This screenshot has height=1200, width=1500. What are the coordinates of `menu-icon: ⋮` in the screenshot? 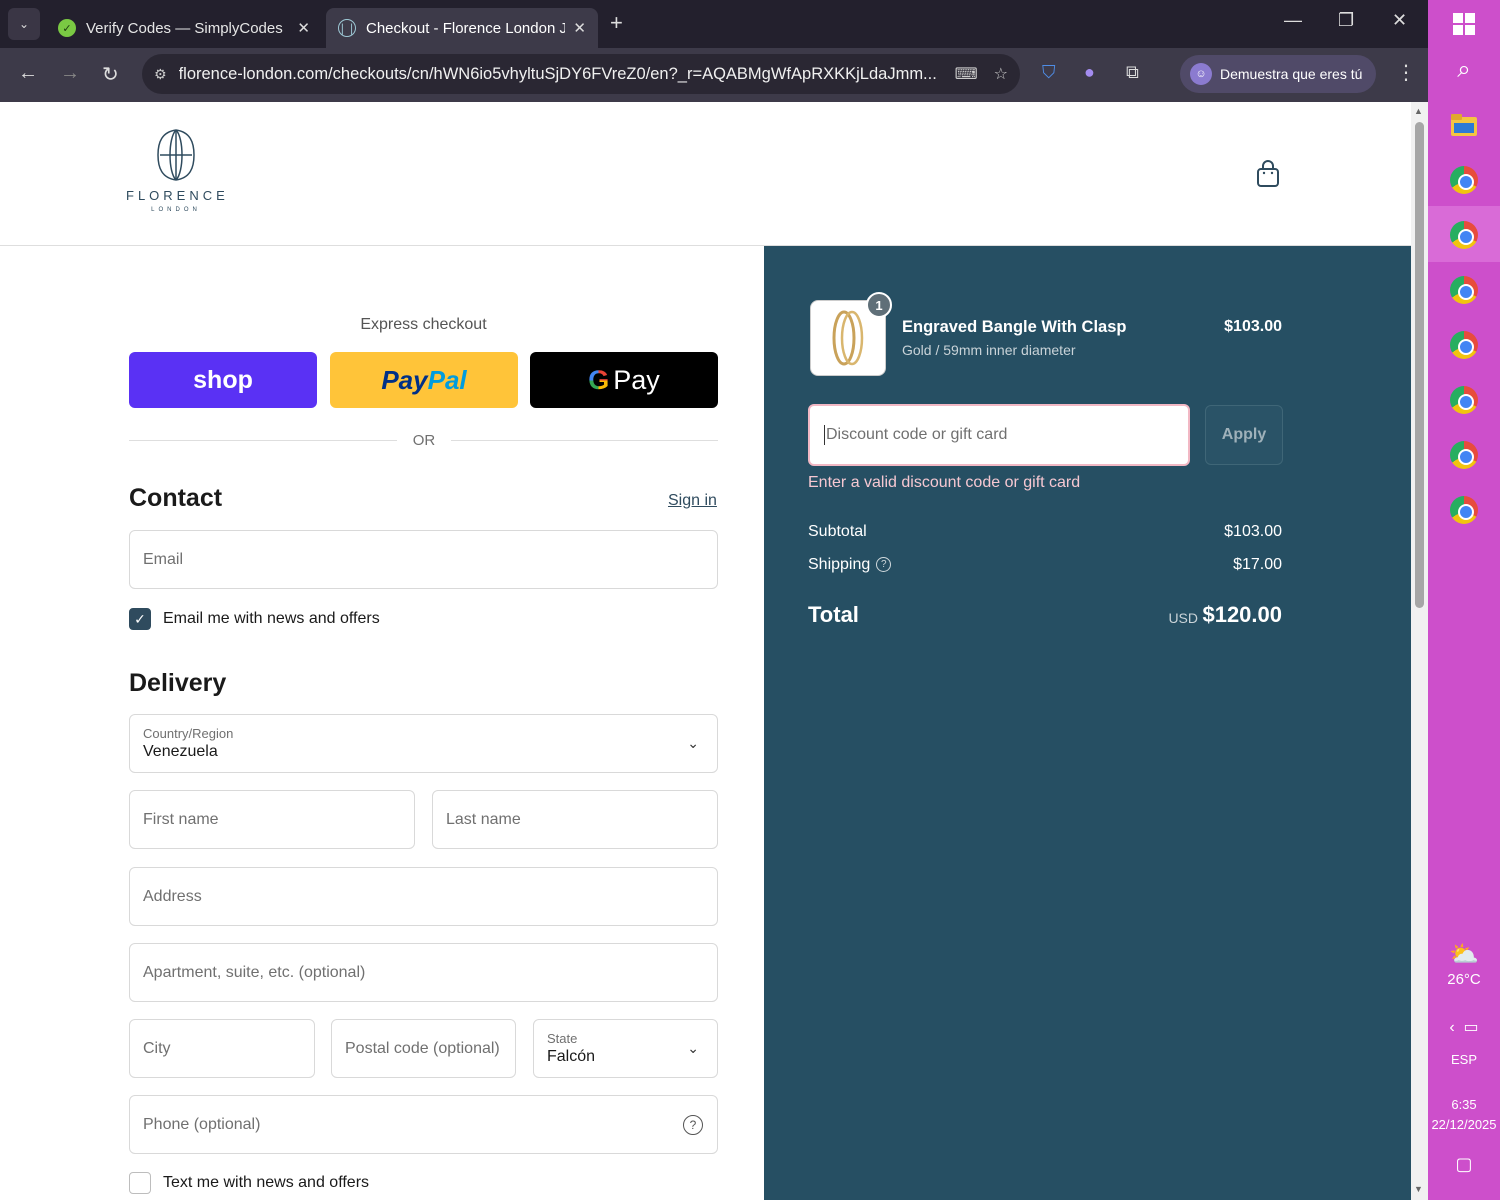 It's located at (1406, 72).